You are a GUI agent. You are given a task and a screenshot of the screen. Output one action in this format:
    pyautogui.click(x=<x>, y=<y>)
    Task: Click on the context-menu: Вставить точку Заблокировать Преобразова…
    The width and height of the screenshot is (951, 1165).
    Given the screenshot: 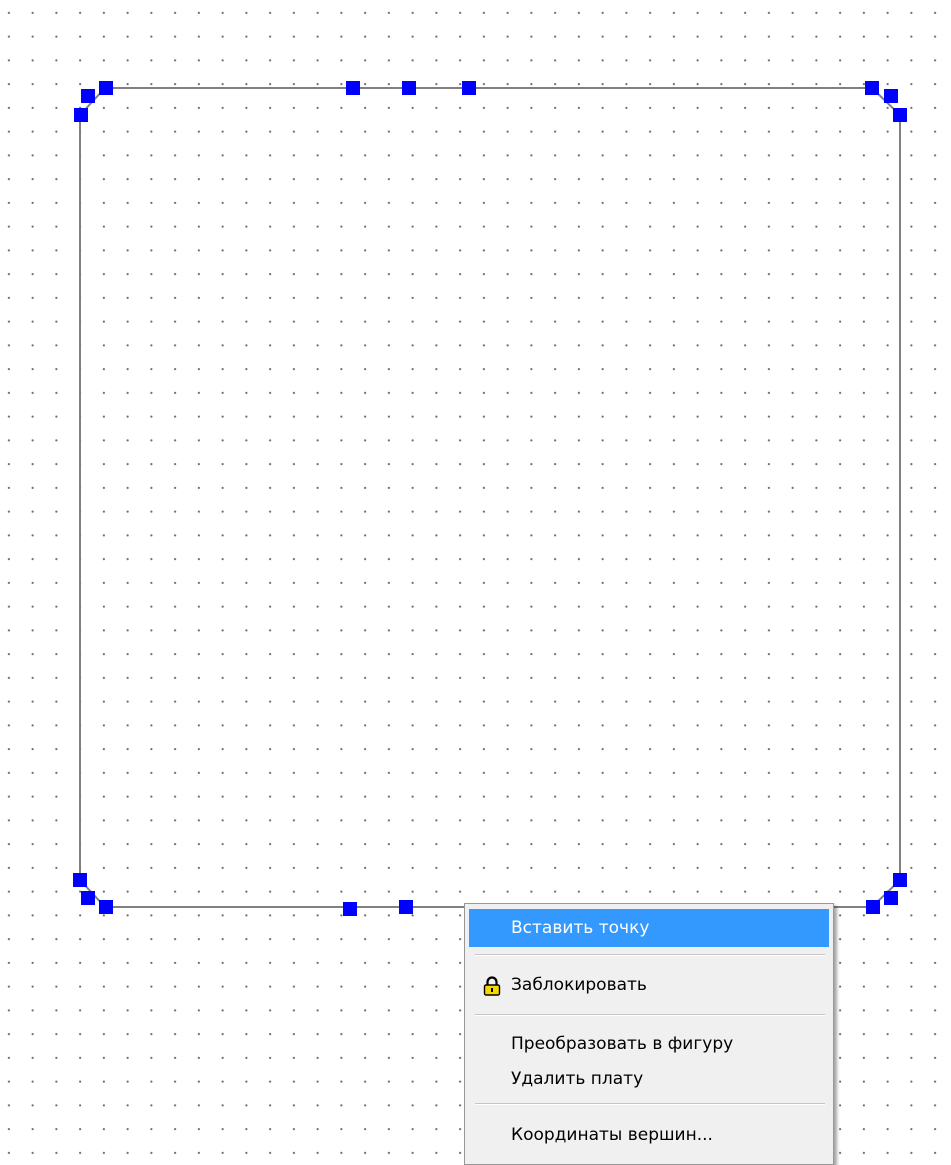 What is the action you would take?
    pyautogui.click(x=649, y=1034)
    